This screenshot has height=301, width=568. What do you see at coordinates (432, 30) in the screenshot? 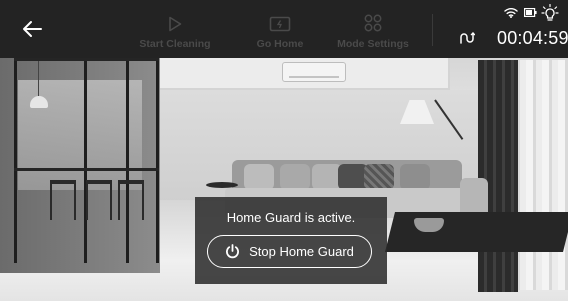
I see `toolbar-divider` at bounding box center [432, 30].